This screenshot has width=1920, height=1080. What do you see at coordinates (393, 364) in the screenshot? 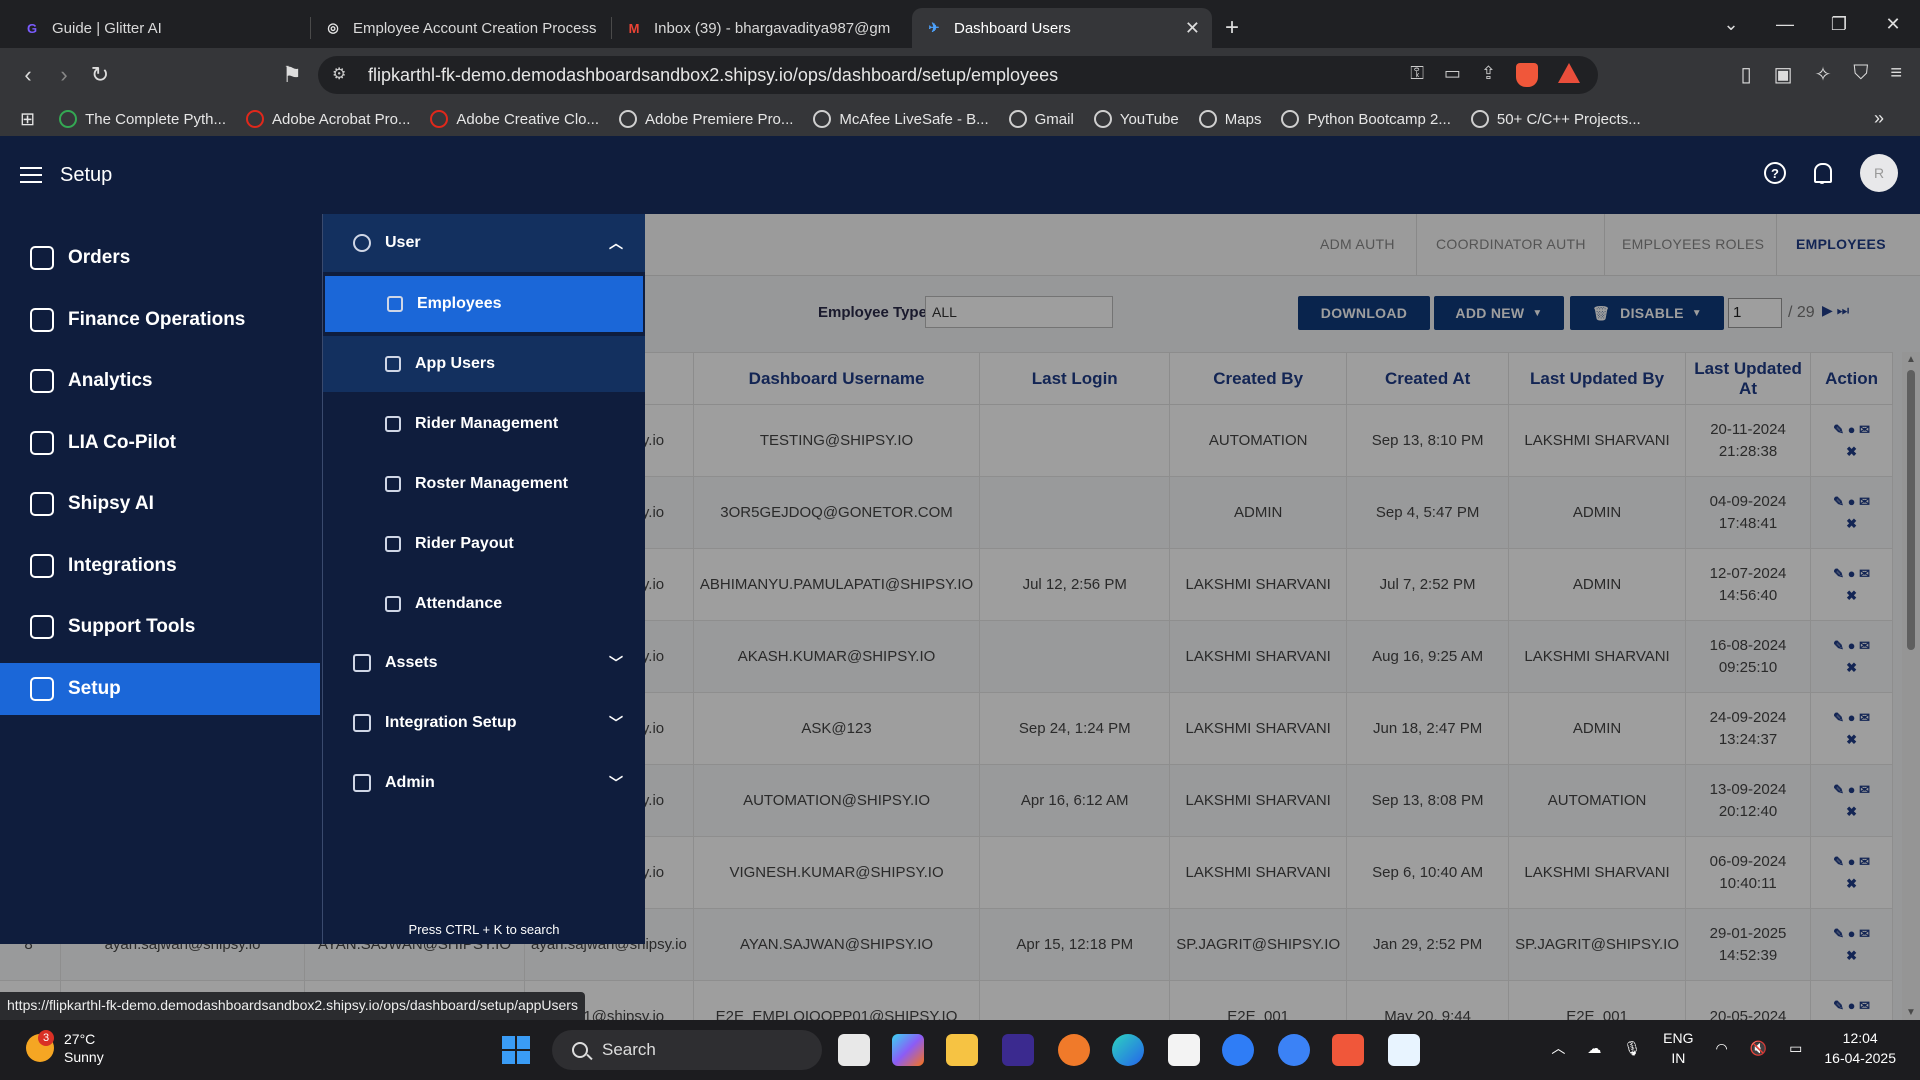
I see `app-users-icon` at bounding box center [393, 364].